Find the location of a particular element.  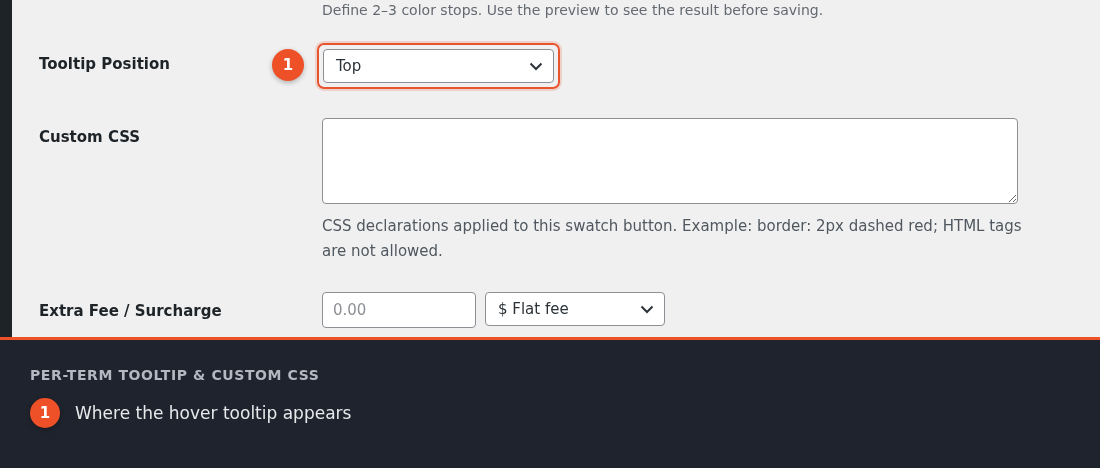

fee-type-select: $ Flat fee is located at coordinates (575, 309).